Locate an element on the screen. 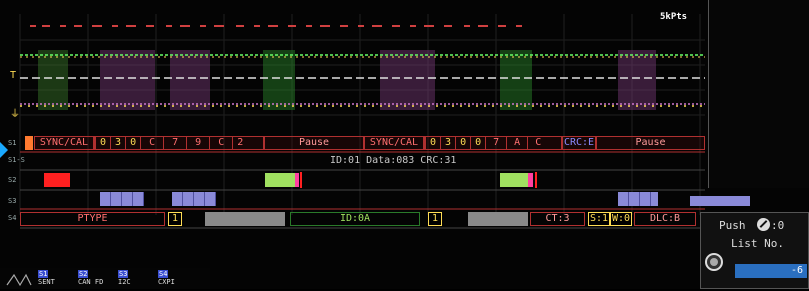  s4-w0: W:0 is located at coordinates (621, 219).